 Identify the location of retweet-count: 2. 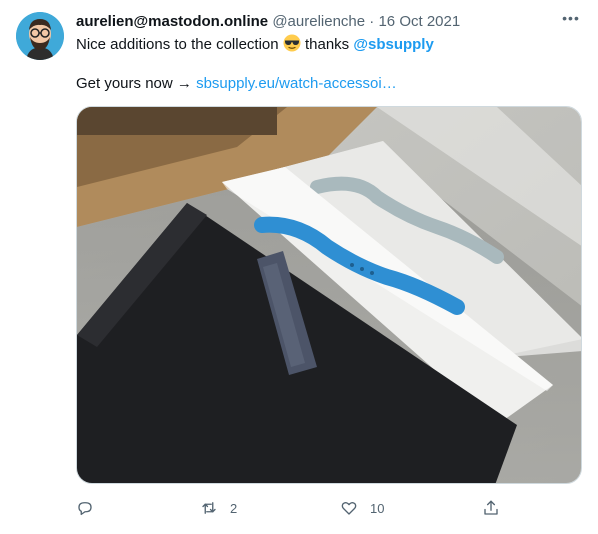
(234, 508).